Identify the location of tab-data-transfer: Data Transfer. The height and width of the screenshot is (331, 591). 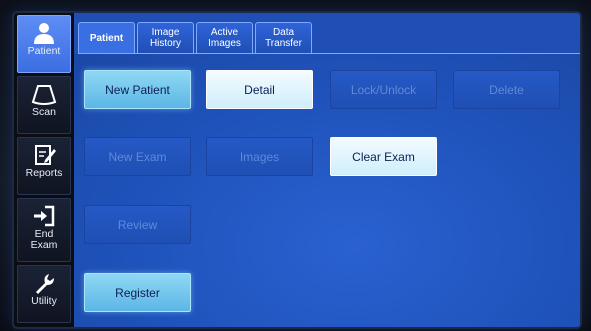
(283, 38).